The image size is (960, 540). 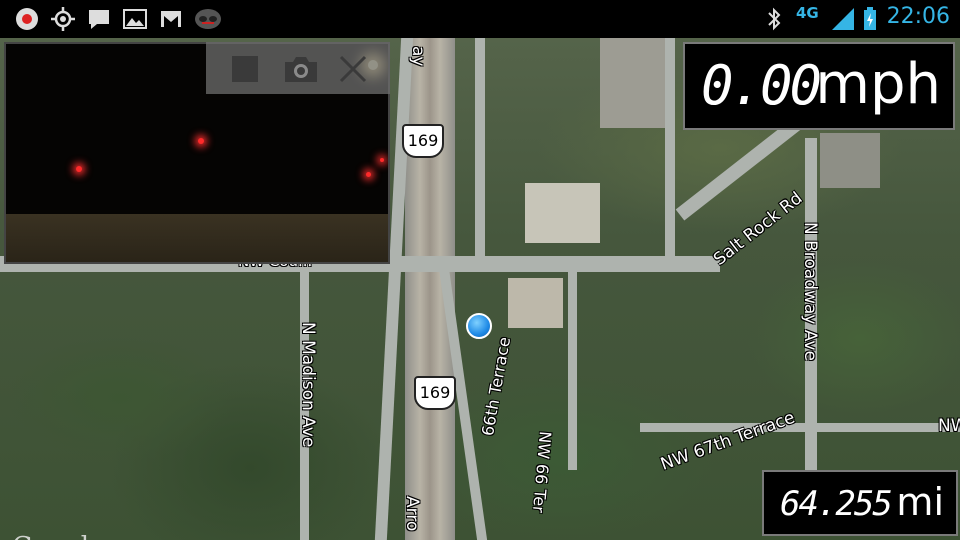 I want to click on bluetooth-icon, so click(x=774, y=19).